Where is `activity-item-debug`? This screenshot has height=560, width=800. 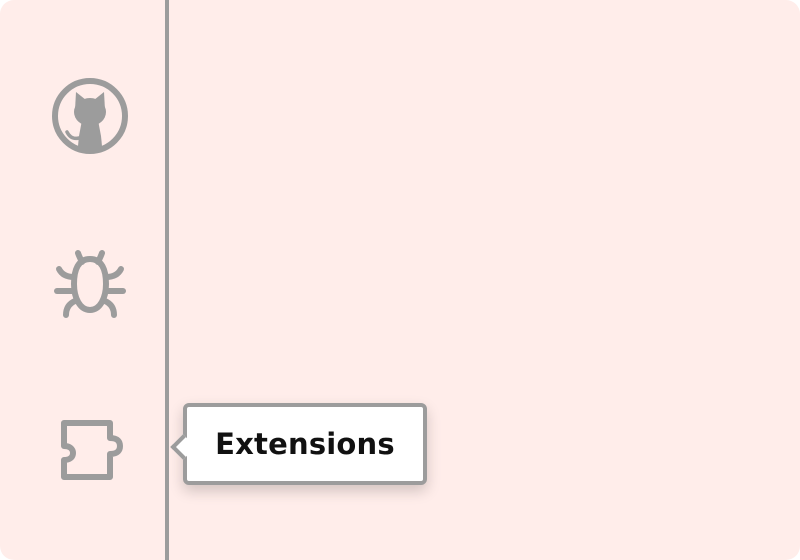
activity-item-debug is located at coordinates (90, 284).